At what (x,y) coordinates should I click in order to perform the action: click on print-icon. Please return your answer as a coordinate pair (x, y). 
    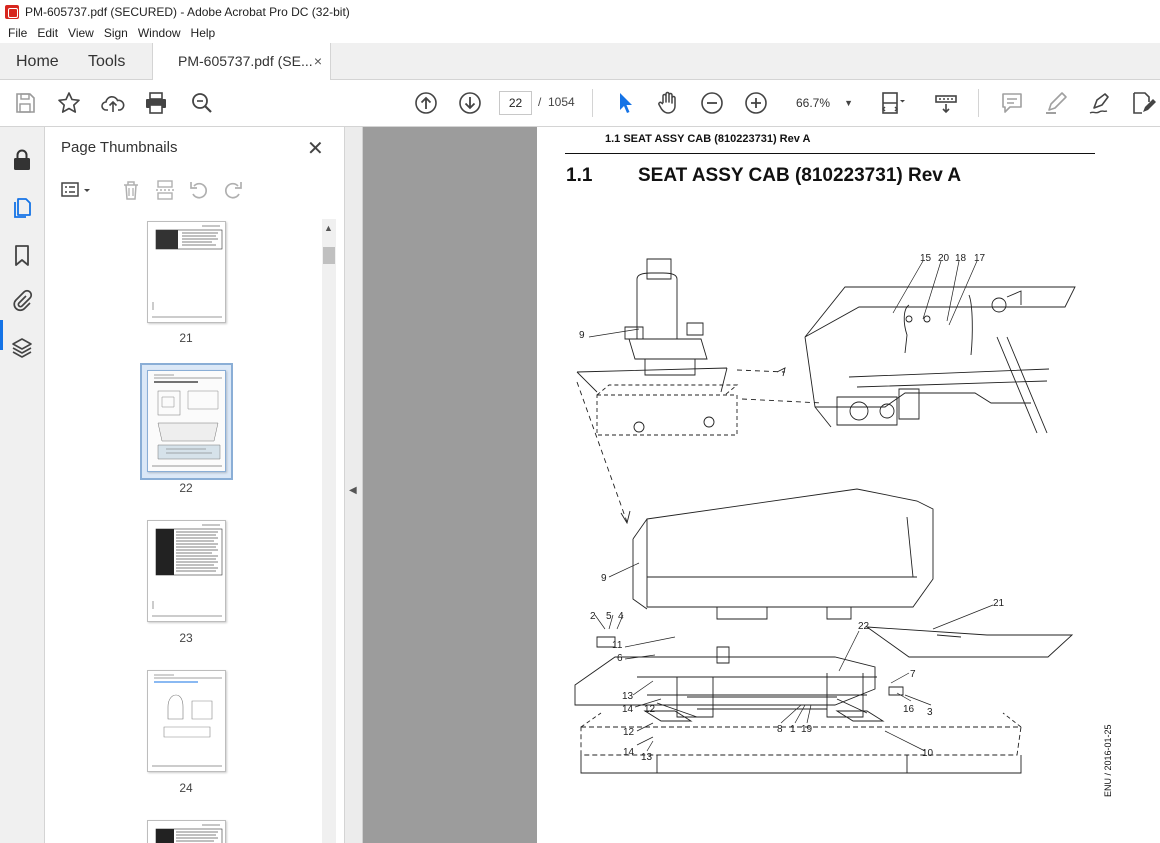
    Looking at the image, I should click on (156, 103).